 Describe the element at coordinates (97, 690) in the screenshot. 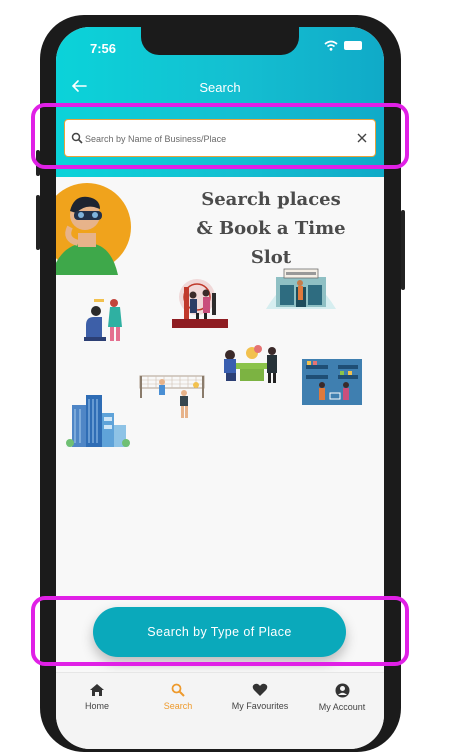

I see `home-icon` at that location.